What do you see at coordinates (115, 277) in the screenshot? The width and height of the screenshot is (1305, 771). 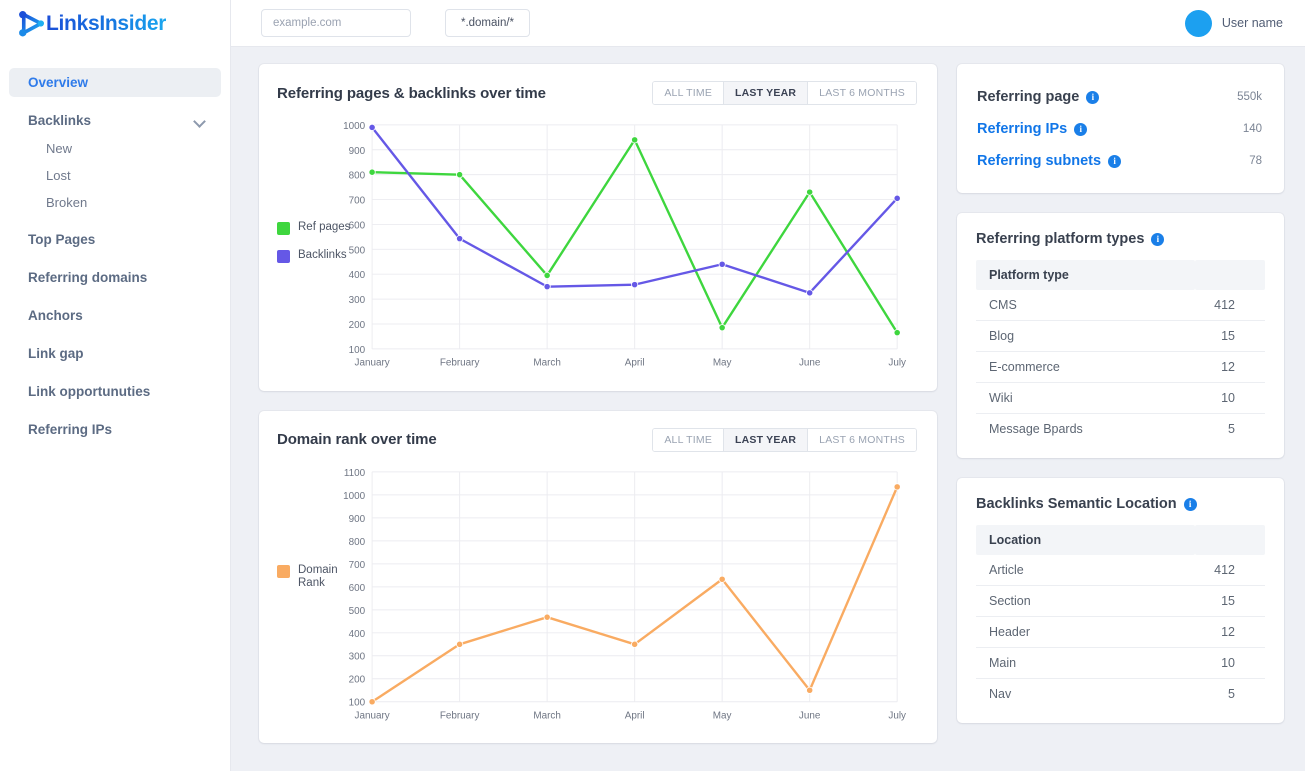 I see `sidebar-item-referring-domains: Referring domains` at bounding box center [115, 277].